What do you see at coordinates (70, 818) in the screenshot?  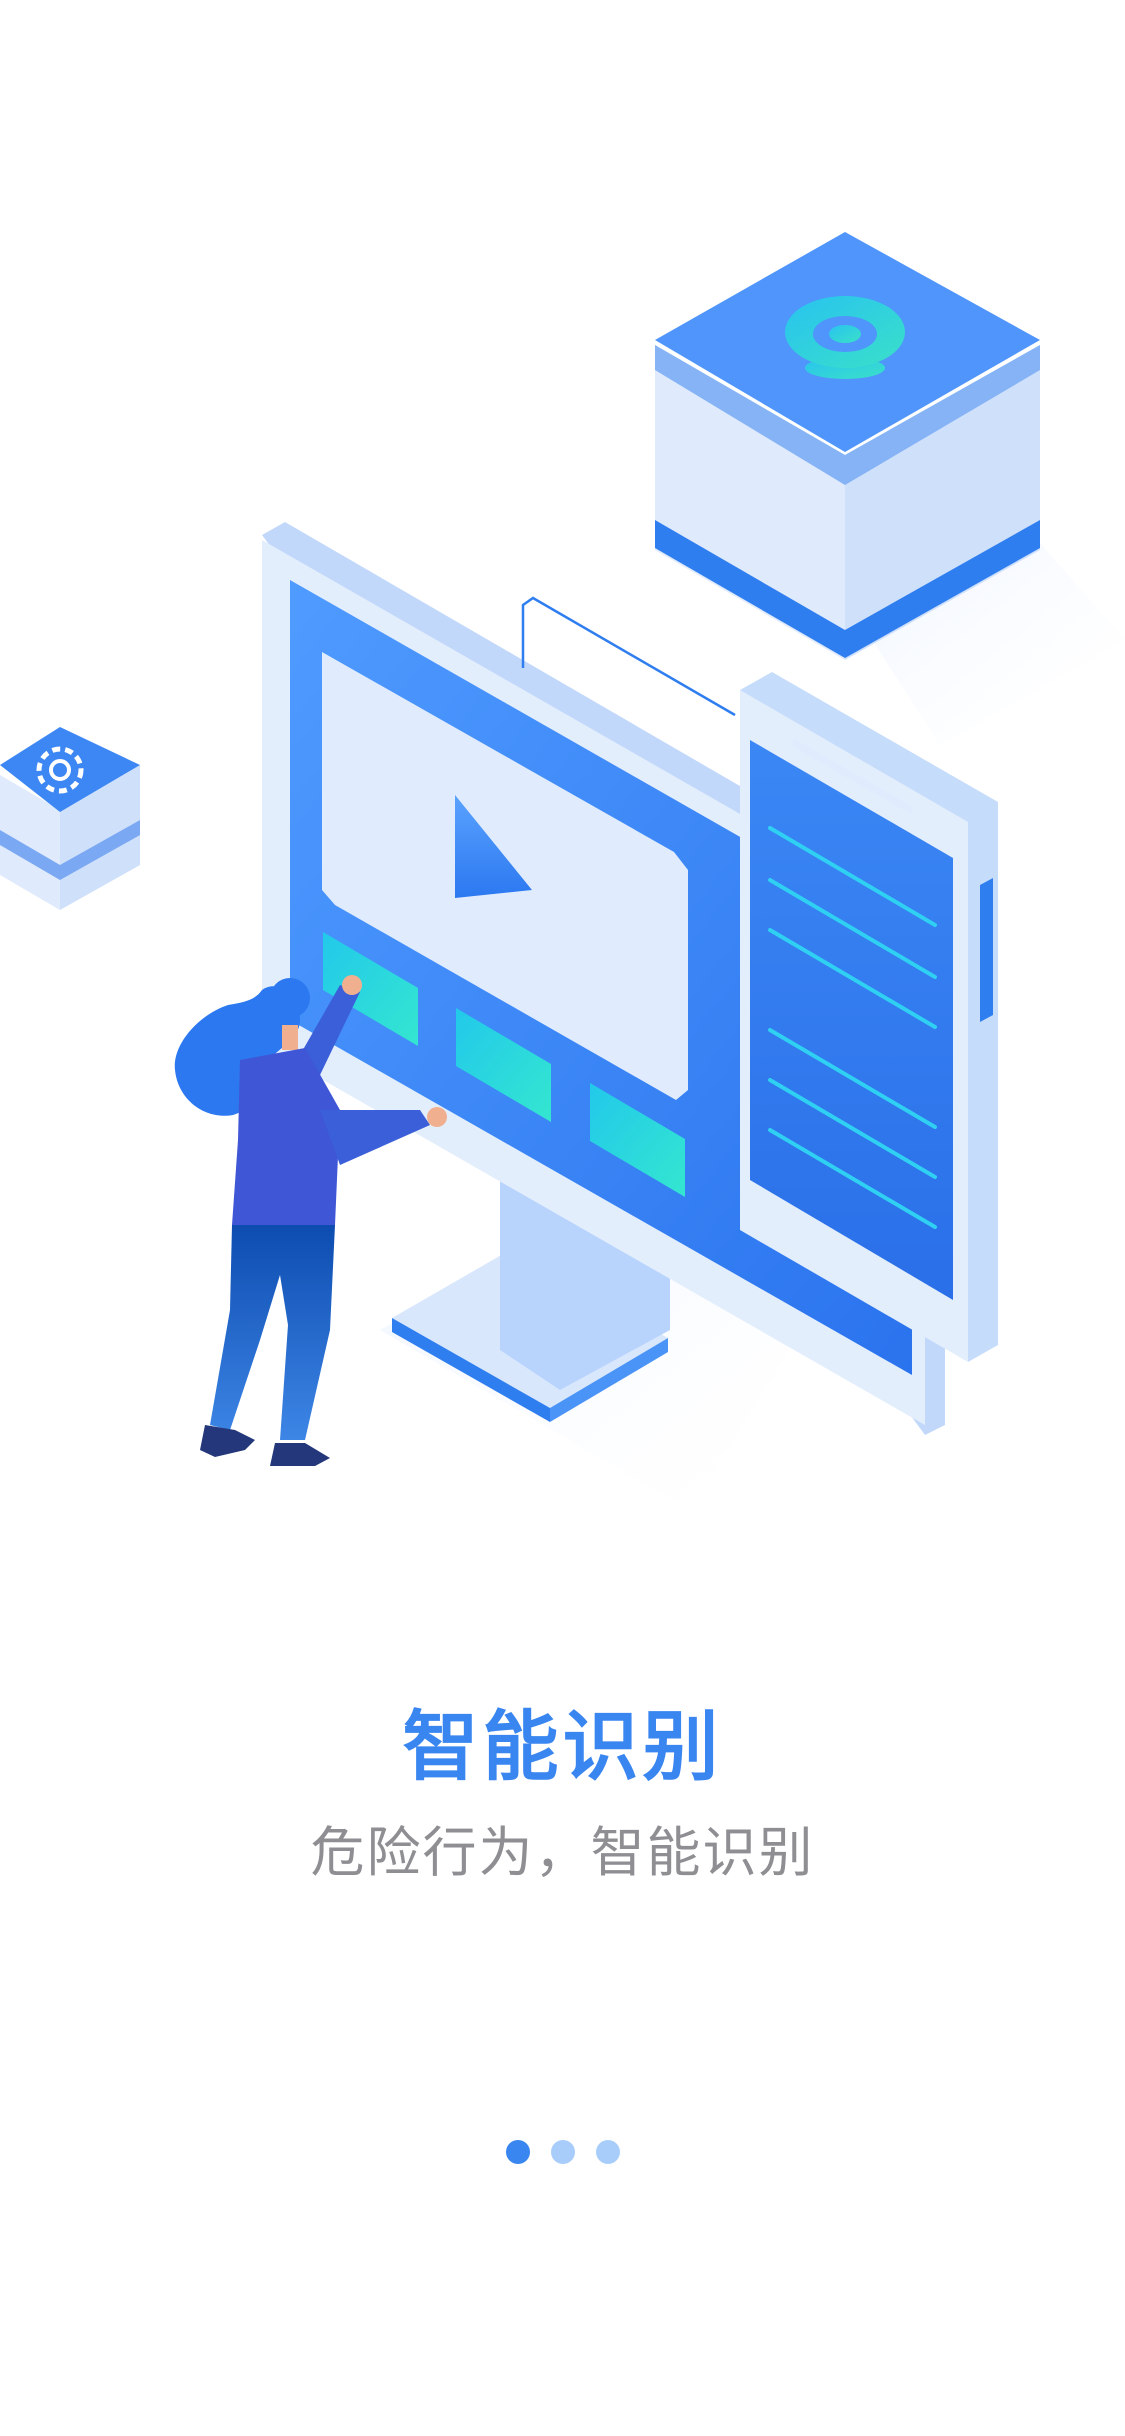 I see `gear-box` at bounding box center [70, 818].